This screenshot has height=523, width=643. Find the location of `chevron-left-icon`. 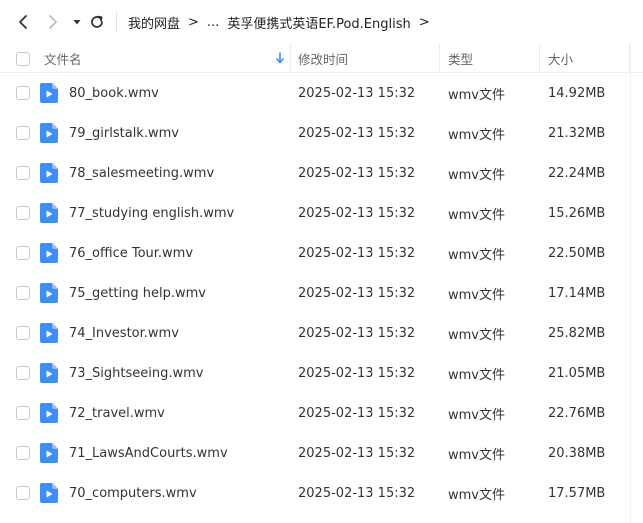

chevron-left-icon is located at coordinates (23, 22).